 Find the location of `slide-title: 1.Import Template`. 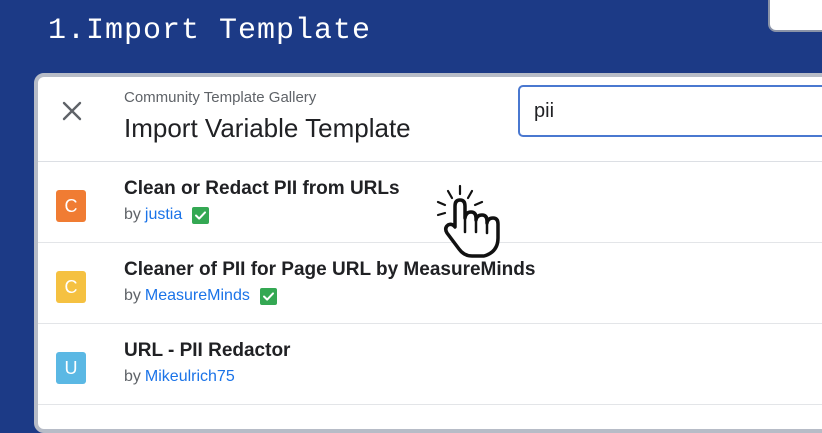

slide-title: 1.Import Template is located at coordinates (210, 31).